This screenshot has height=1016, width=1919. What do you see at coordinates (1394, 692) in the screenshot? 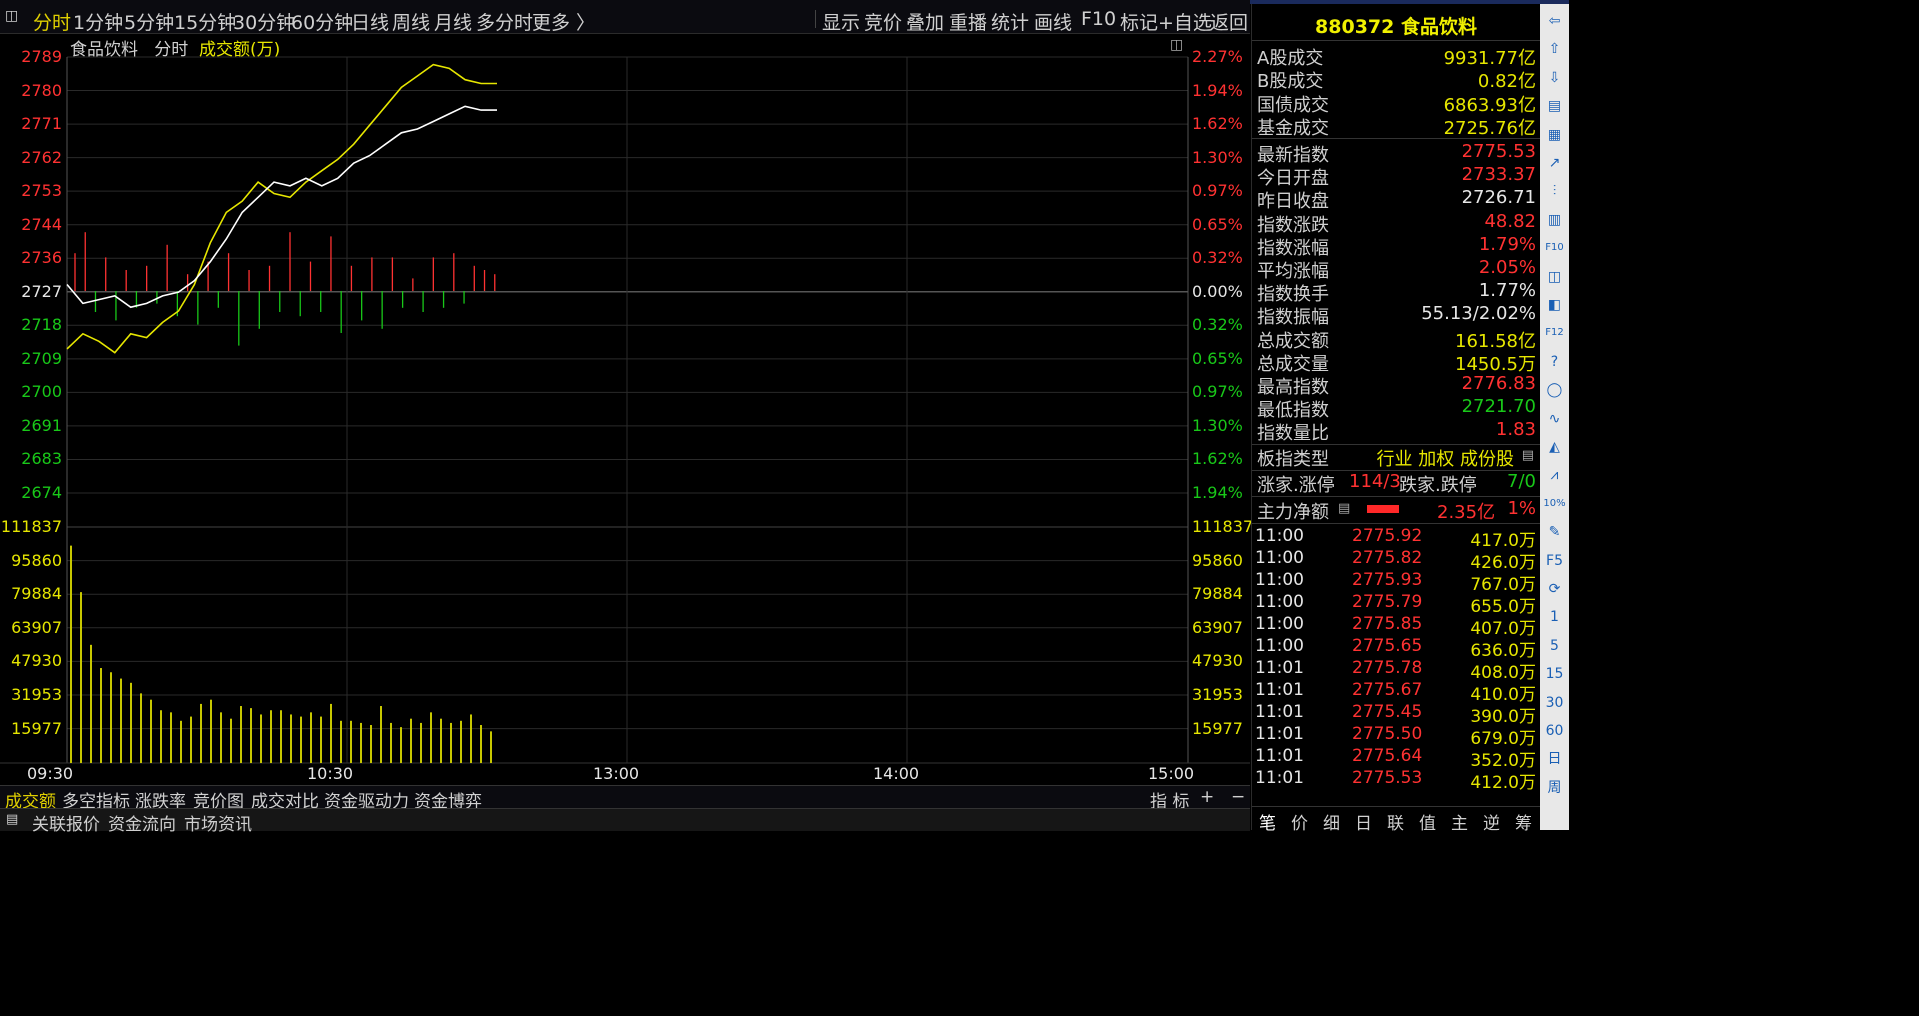
I see `tick-row: 11:01 2775.67 410.0万` at bounding box center [1394, 692].